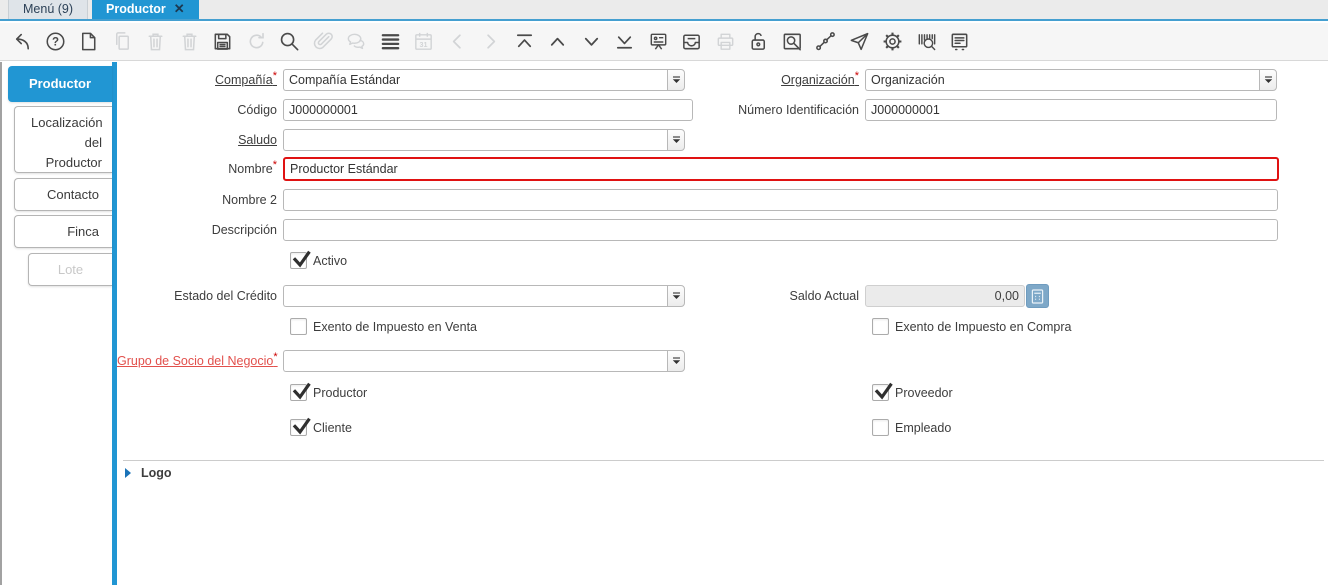  I want to click on codigo-label: Código, so click(257, 110).